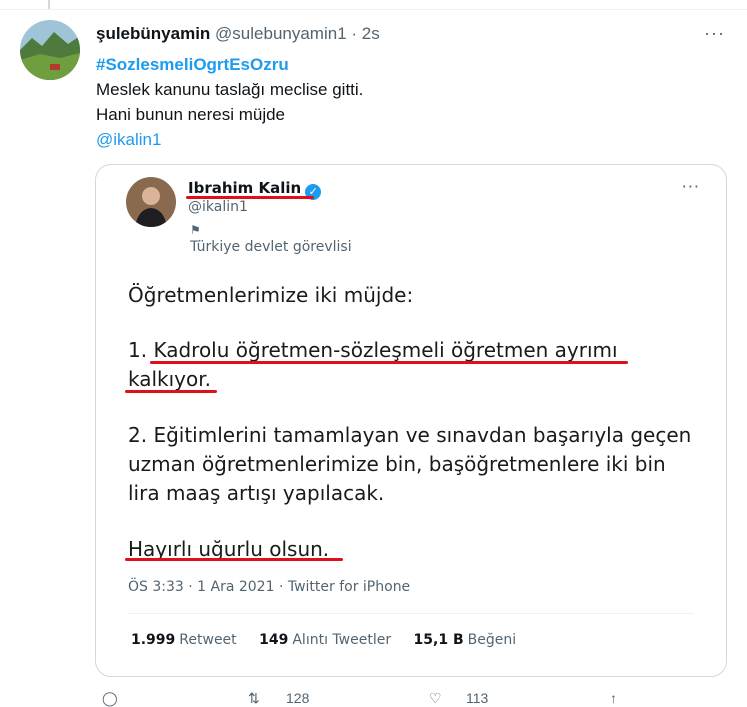 The image size is (747, 707). What do you see at coordinates (297, 33) in the screenshot?
I see `handle-and-time: @sulebunyamin1 · 2s` at bounding box center [297, 33].